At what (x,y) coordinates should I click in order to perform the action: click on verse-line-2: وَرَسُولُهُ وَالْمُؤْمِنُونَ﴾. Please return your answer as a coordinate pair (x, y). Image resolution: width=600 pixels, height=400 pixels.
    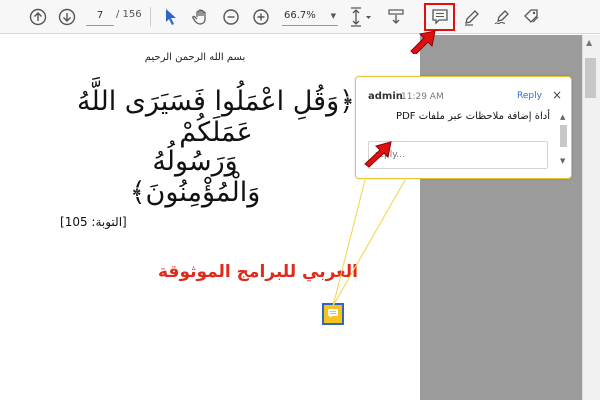
    Looking at the image, I should click on (195, 177).